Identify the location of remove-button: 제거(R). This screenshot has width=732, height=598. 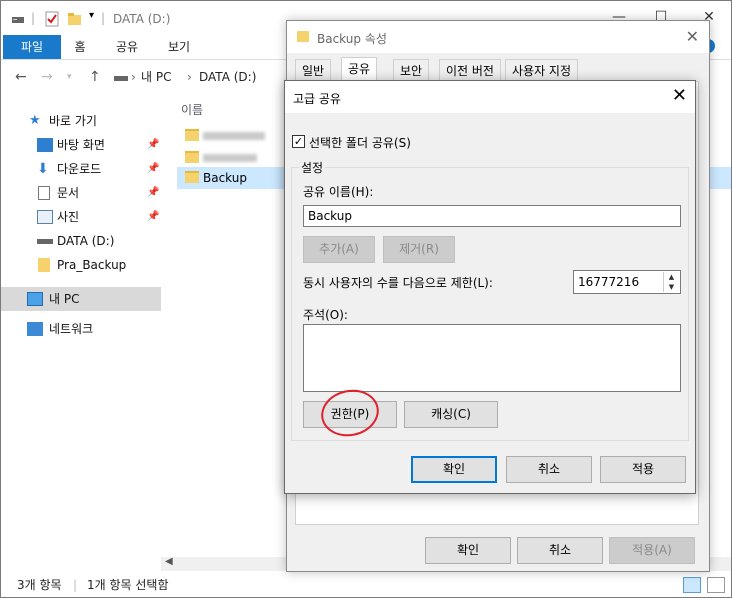
(419, 249).